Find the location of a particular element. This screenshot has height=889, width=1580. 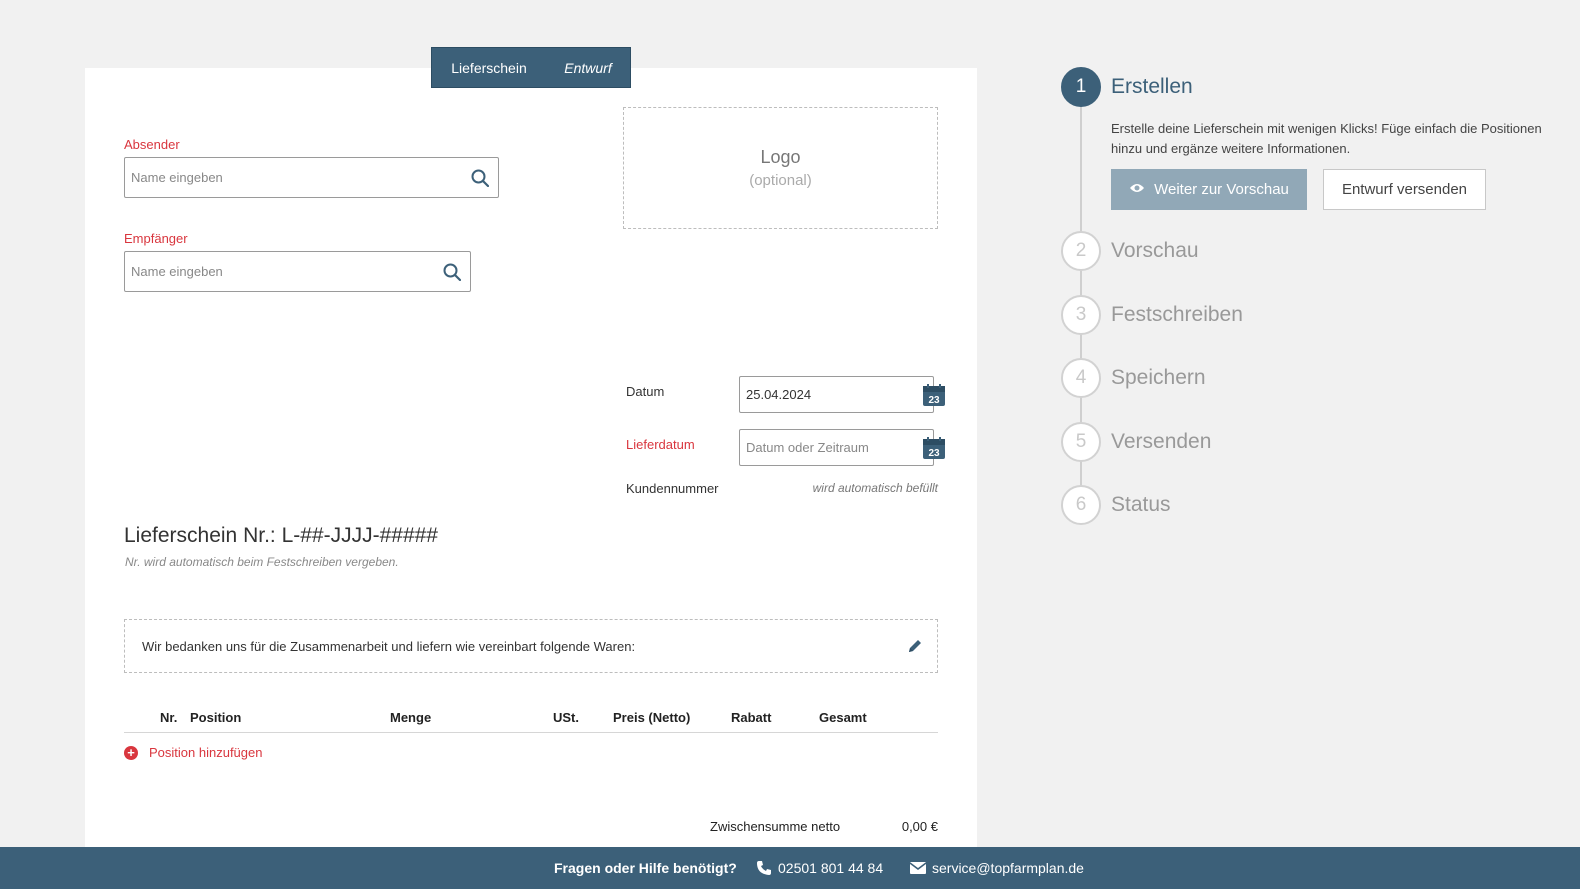

help-question: Fragen oder Hilfe benötigt? is located at coordinates (645, 868).